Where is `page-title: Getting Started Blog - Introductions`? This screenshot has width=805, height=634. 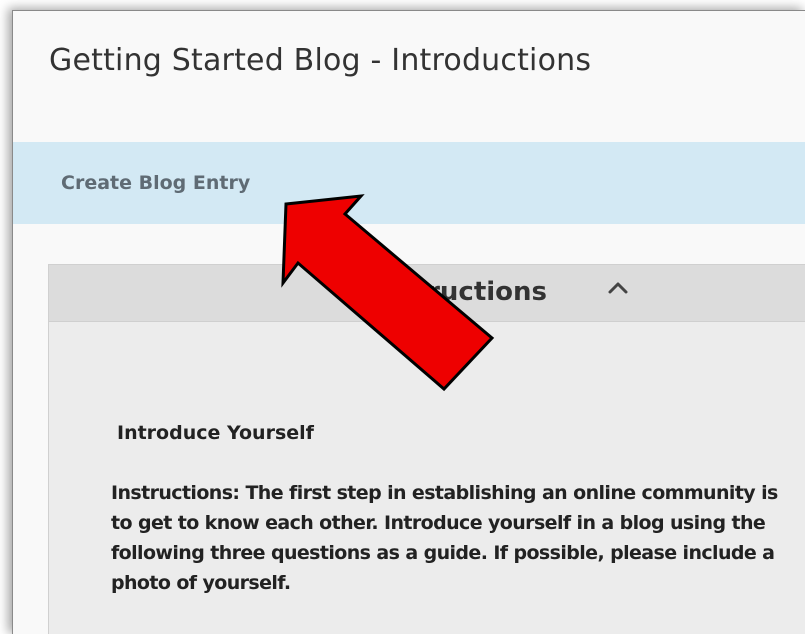
page-title: Getting Started Blog - Introductions is located at coordinates (320, 60).